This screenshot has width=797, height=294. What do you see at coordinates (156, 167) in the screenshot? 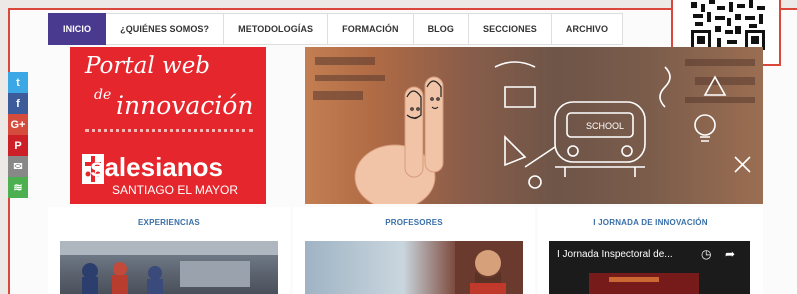
I see `brand-name: salesianos` at bounding box center [156, 167].